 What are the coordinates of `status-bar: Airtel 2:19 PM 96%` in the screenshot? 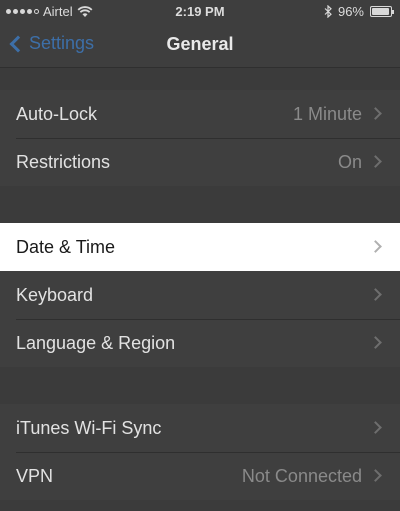 It's located at (200, 11).